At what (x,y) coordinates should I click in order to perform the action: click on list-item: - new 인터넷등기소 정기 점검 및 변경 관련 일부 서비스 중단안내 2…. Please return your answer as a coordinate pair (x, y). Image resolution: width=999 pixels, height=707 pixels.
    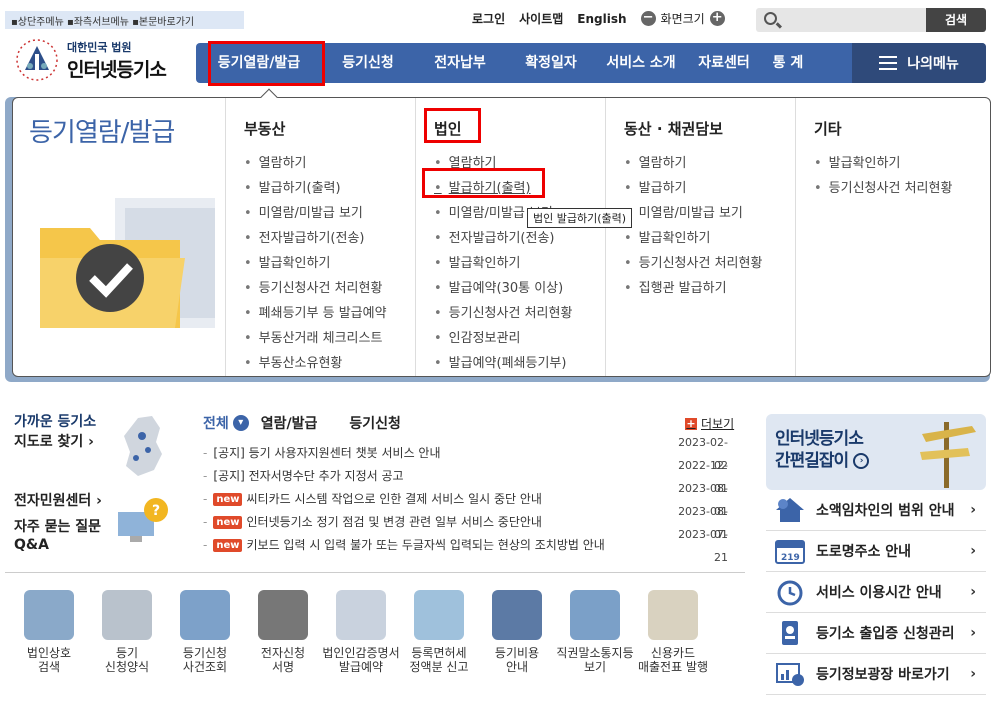
    Looking at the image, I should click on (465, 523).